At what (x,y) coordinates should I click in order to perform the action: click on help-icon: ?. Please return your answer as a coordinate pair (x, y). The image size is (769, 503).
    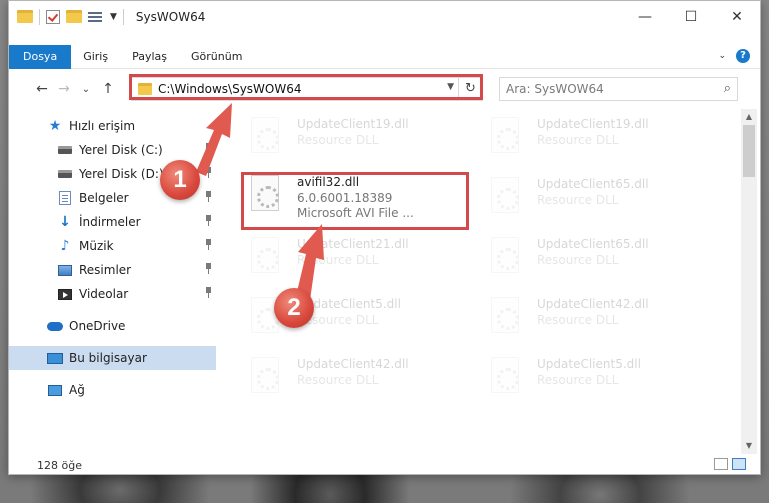
    Looking at the image, I should click on (743, 56).